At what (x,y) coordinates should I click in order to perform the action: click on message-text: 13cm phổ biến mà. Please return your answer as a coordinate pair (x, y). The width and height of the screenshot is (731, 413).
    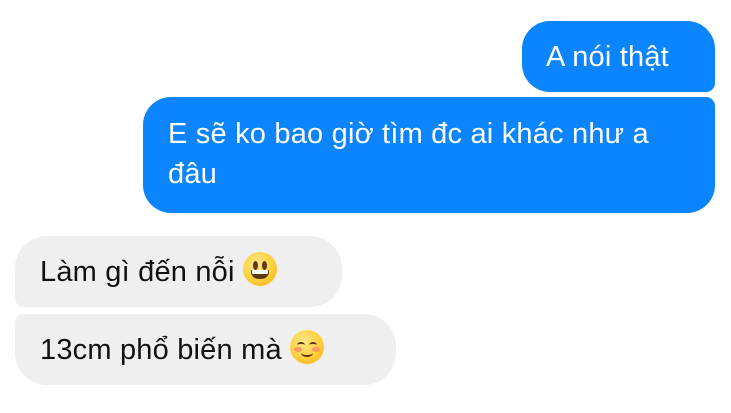
    Looking at the image, I should click on (161, 350).